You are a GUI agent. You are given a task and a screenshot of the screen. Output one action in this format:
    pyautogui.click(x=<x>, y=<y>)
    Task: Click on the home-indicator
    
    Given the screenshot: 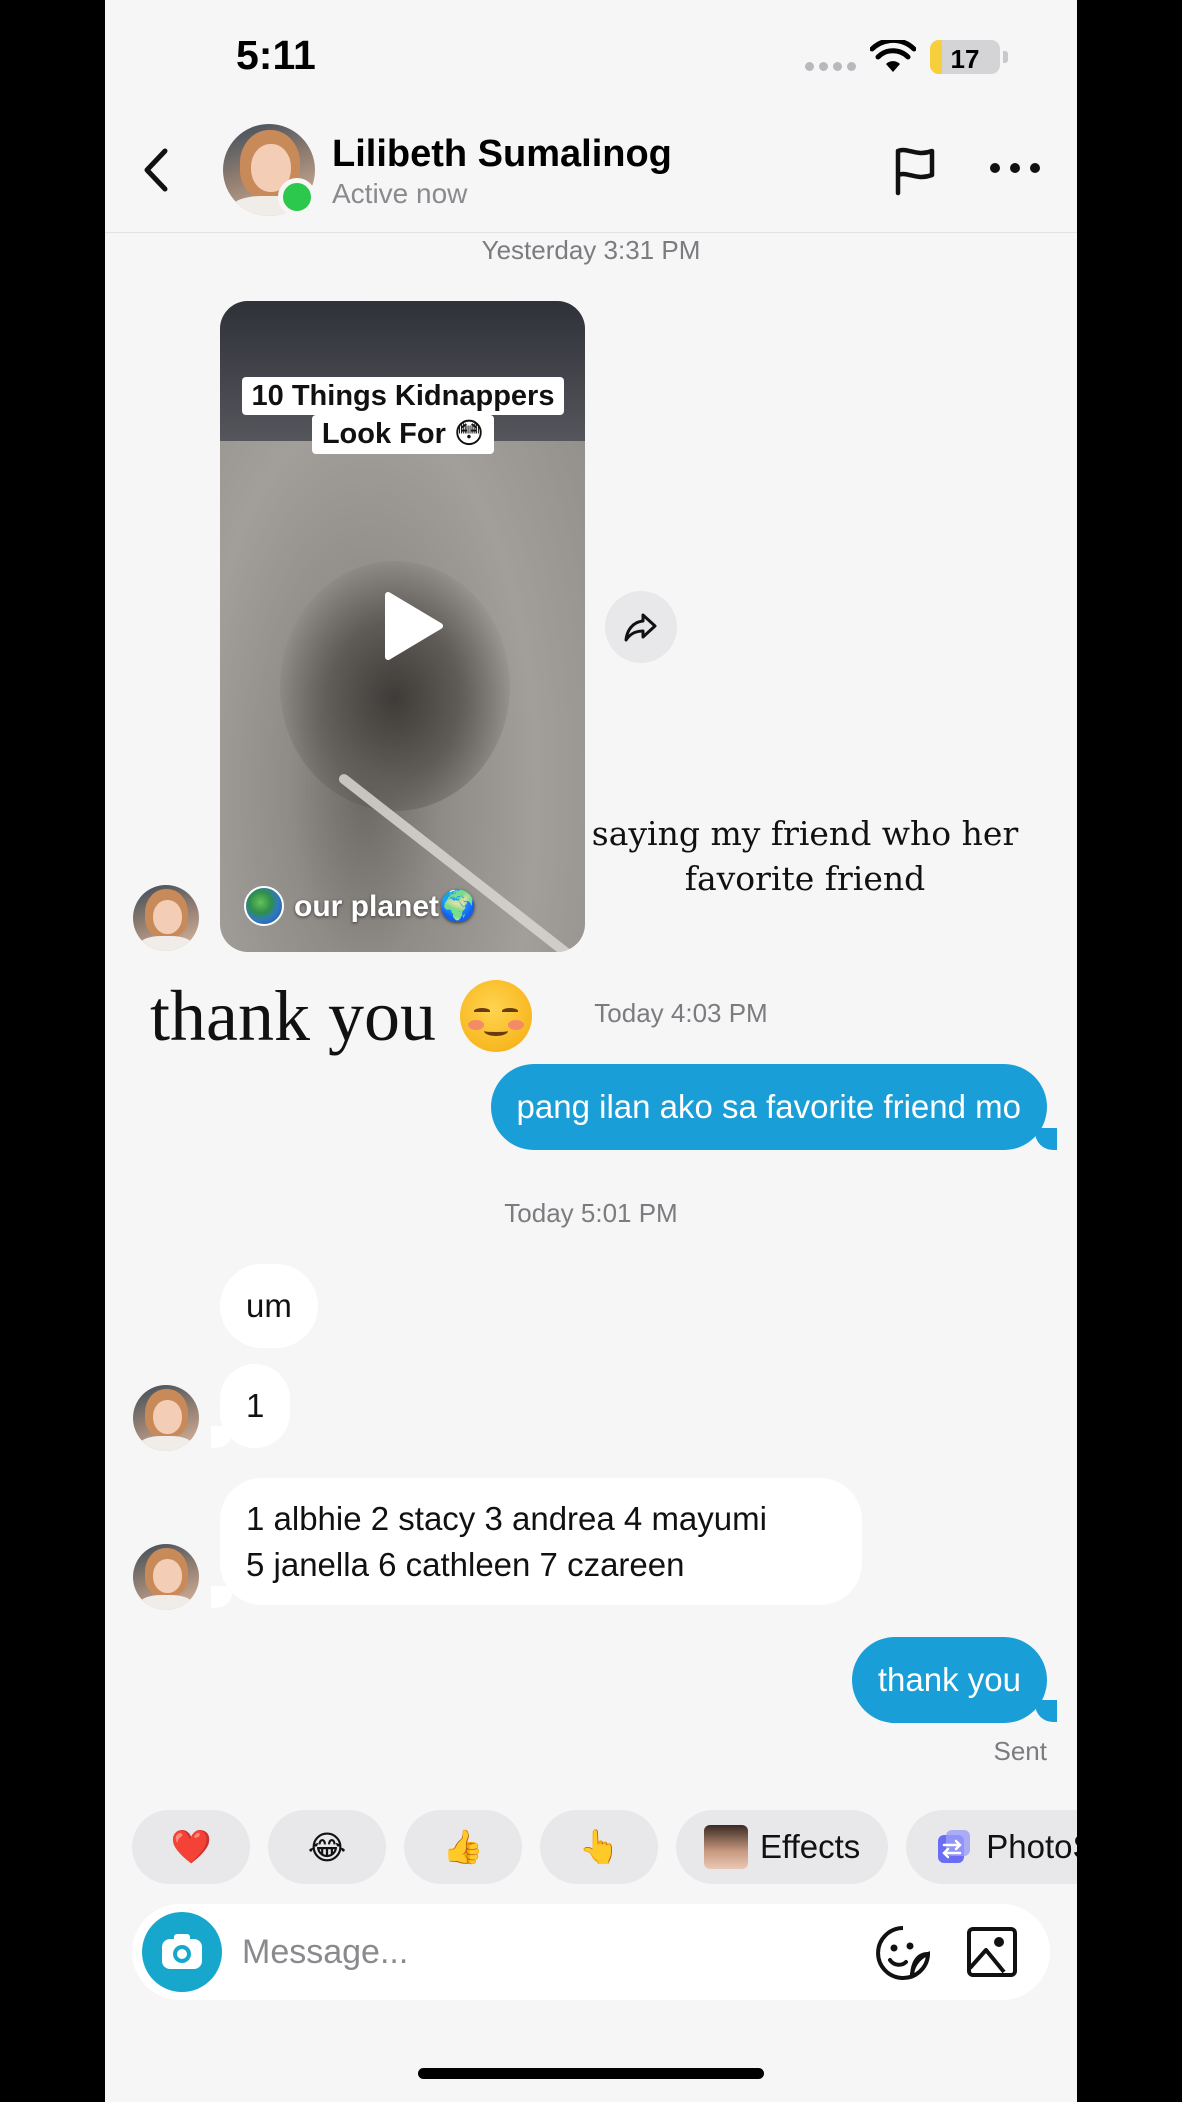 What is the action you would take?
    pyautogui.click(x=591, y=2073)
    